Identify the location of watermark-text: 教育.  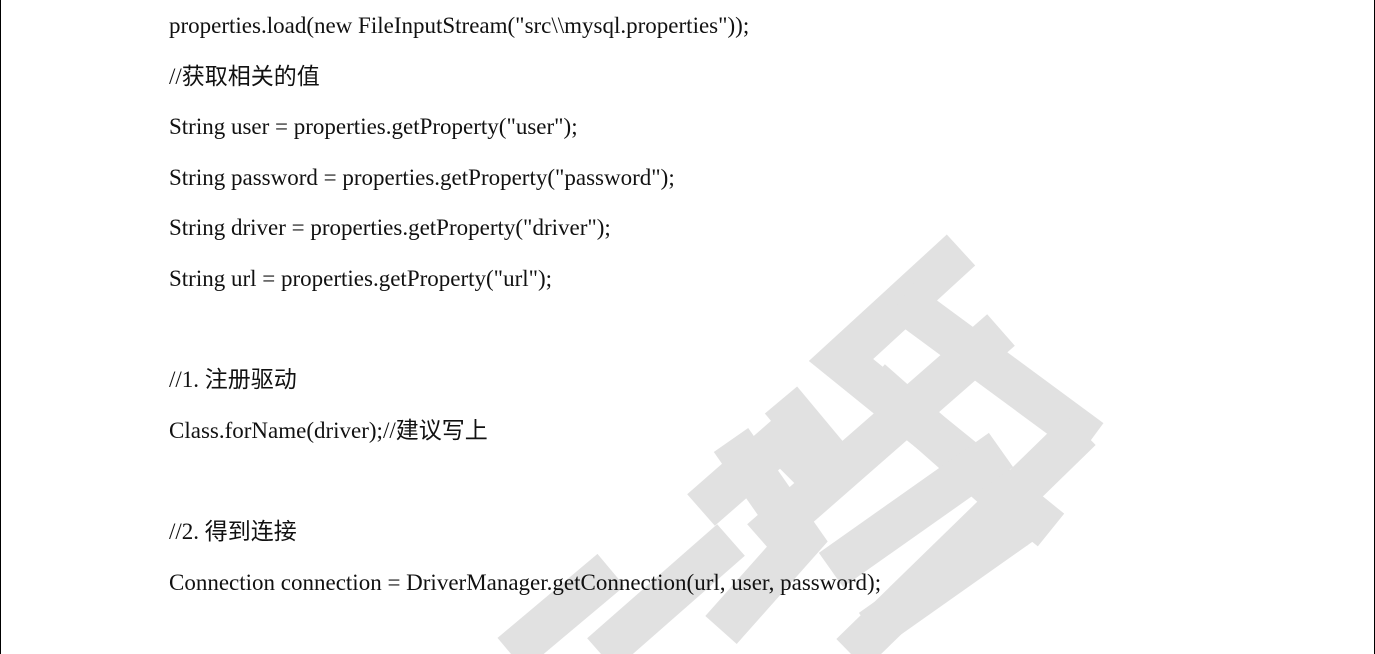
(842, 629).